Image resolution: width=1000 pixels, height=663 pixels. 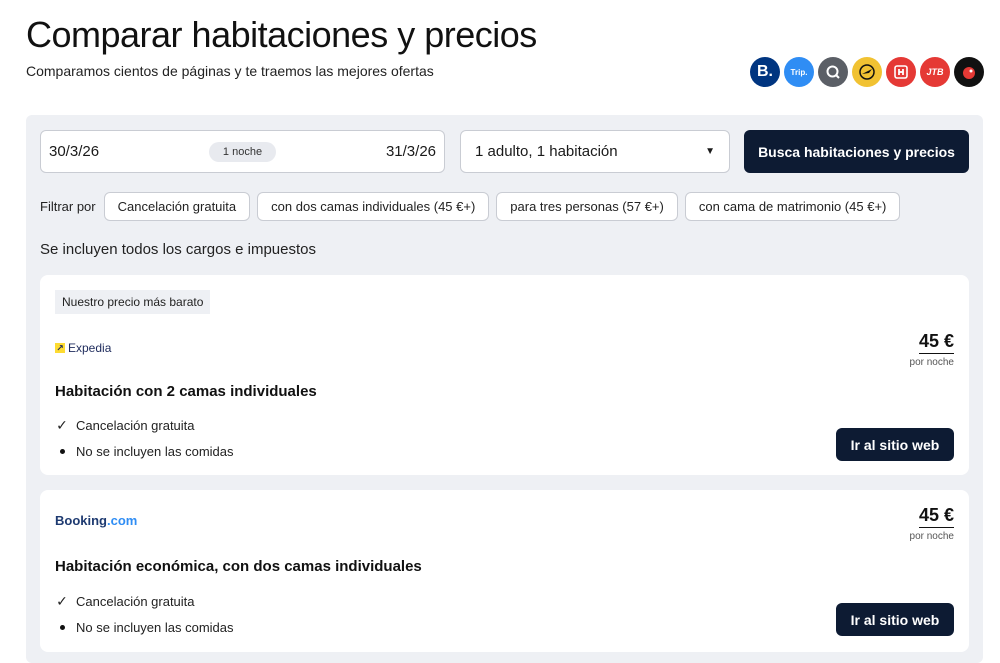 I want to click on expedia-arrow-icon: ↗, so click(x=60, y=347).